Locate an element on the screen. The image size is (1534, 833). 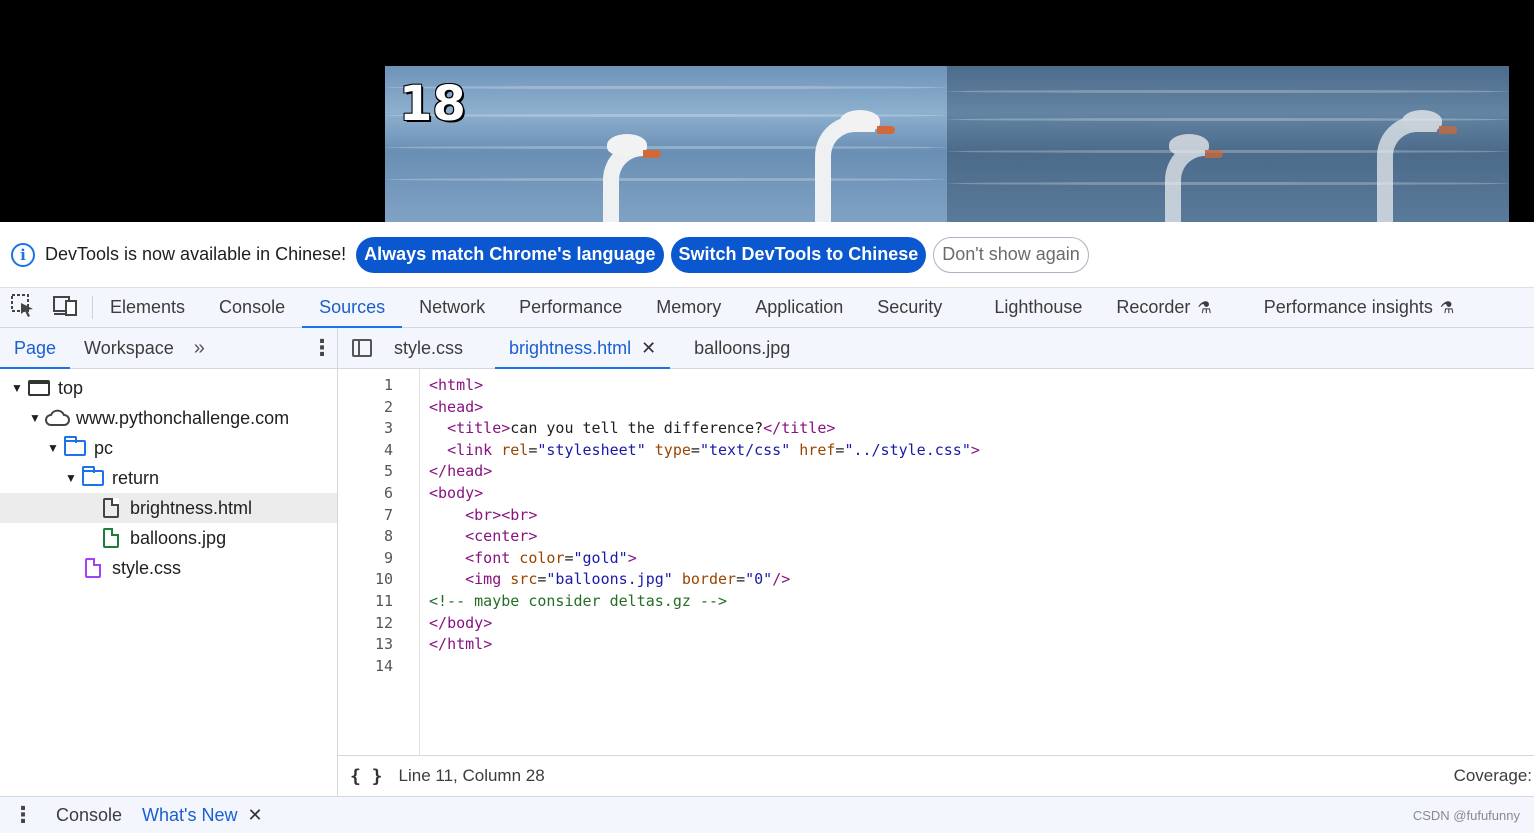
flask-icon: ⚗ is located at coordinates (1204, 308).